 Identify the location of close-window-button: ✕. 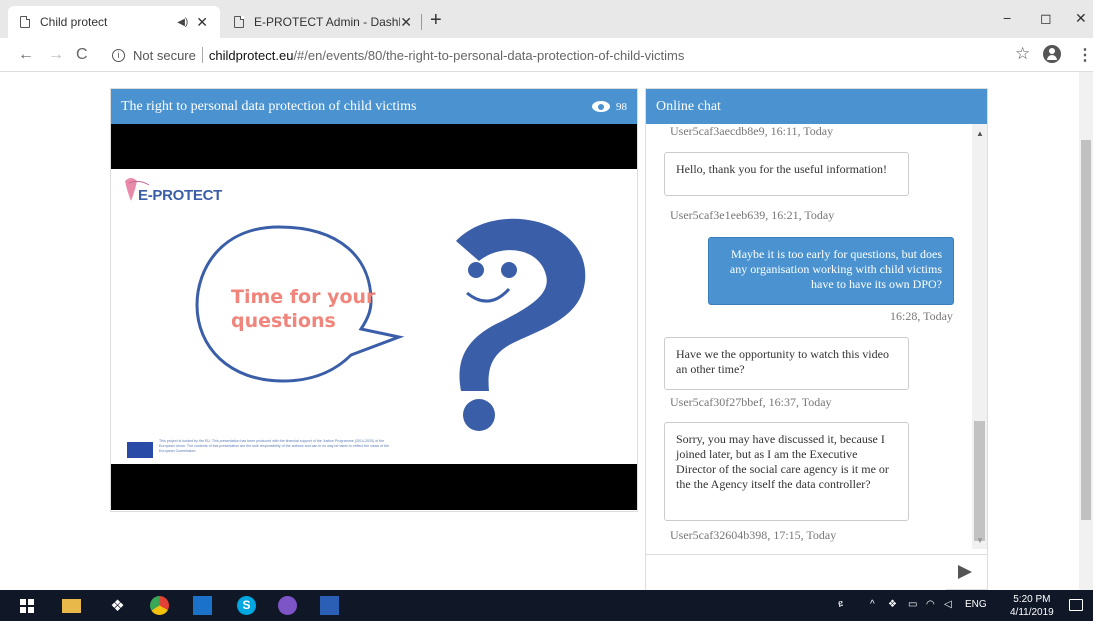
(1081, 18).